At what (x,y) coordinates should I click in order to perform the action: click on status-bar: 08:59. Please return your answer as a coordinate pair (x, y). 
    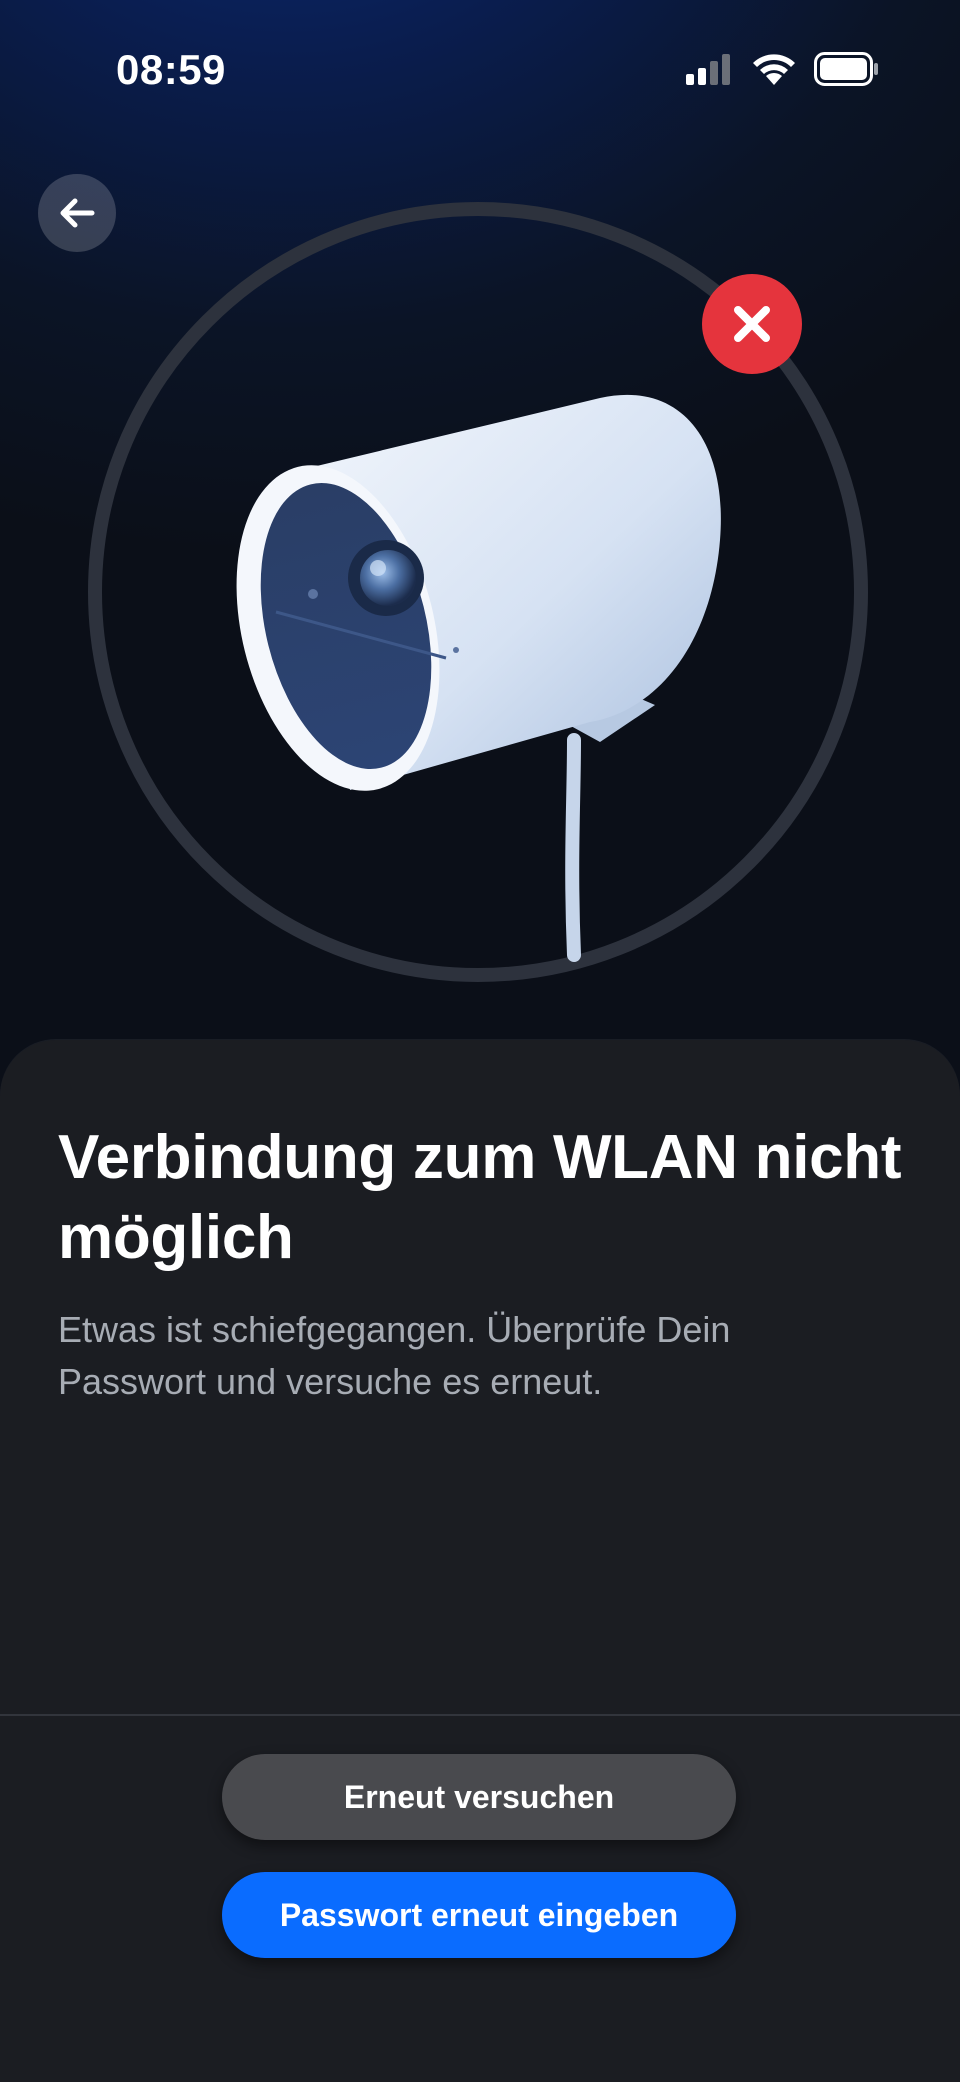
    Looking at the image, I should click on (480, 70).